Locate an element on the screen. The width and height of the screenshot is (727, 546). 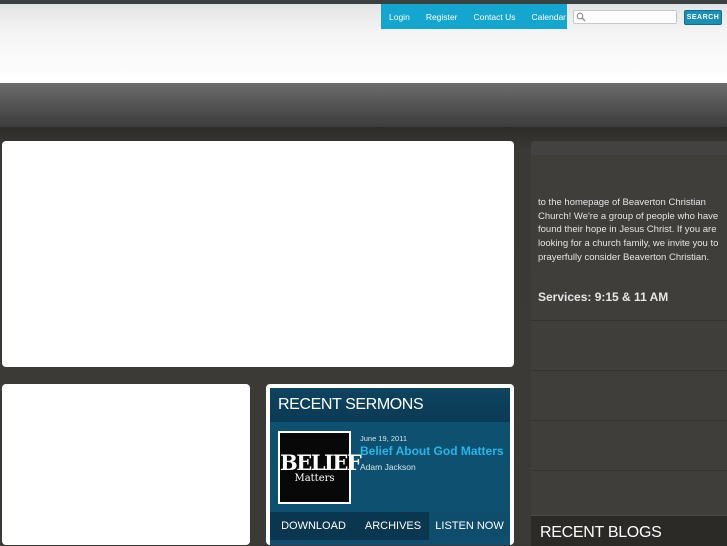
nav-contact-us-link: Contact Us is located at coordinates (494, 17).